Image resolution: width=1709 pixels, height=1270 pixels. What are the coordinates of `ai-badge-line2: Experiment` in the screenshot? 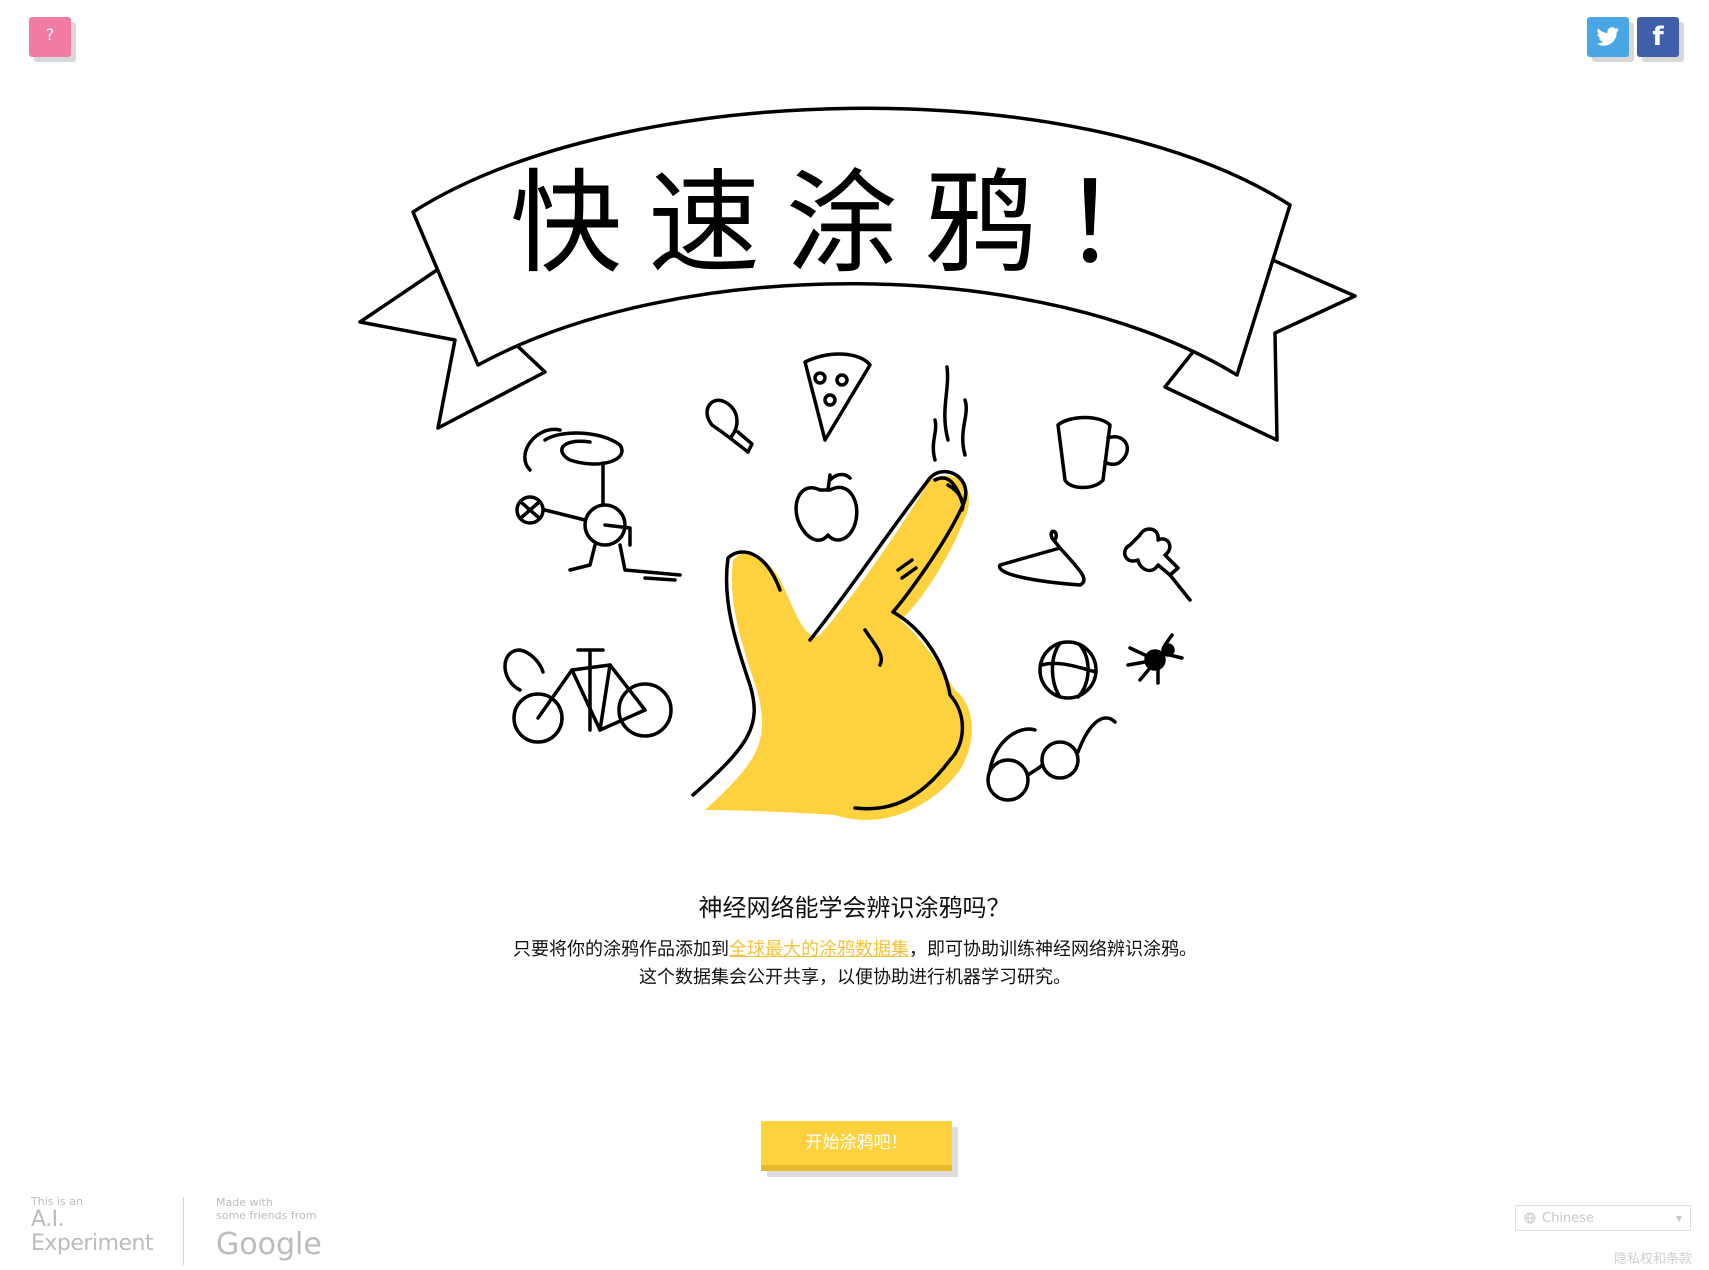 It's located at (92, 1243).